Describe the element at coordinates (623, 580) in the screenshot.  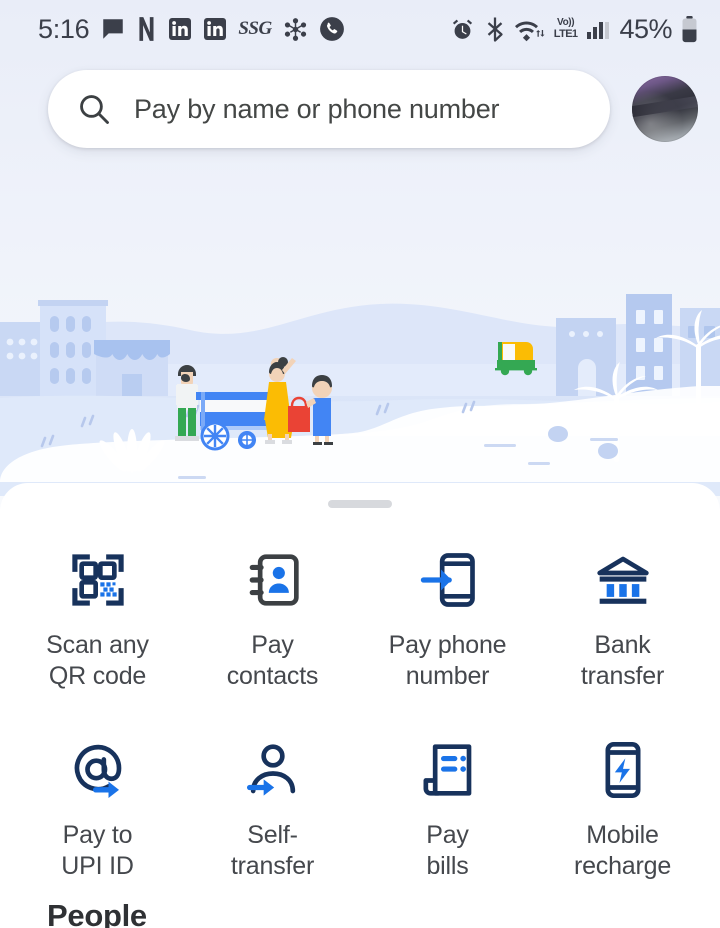
I see `bank-icon` at that location.